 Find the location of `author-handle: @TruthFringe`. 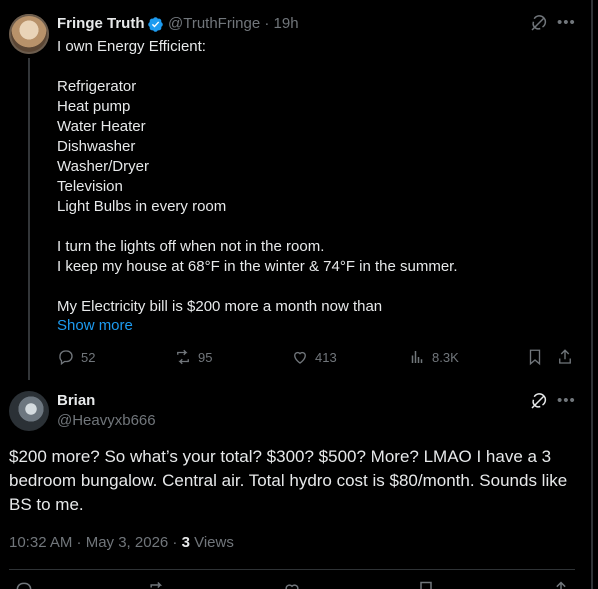

author-handle: @TruthFringe is located at coordinates (214, 23).